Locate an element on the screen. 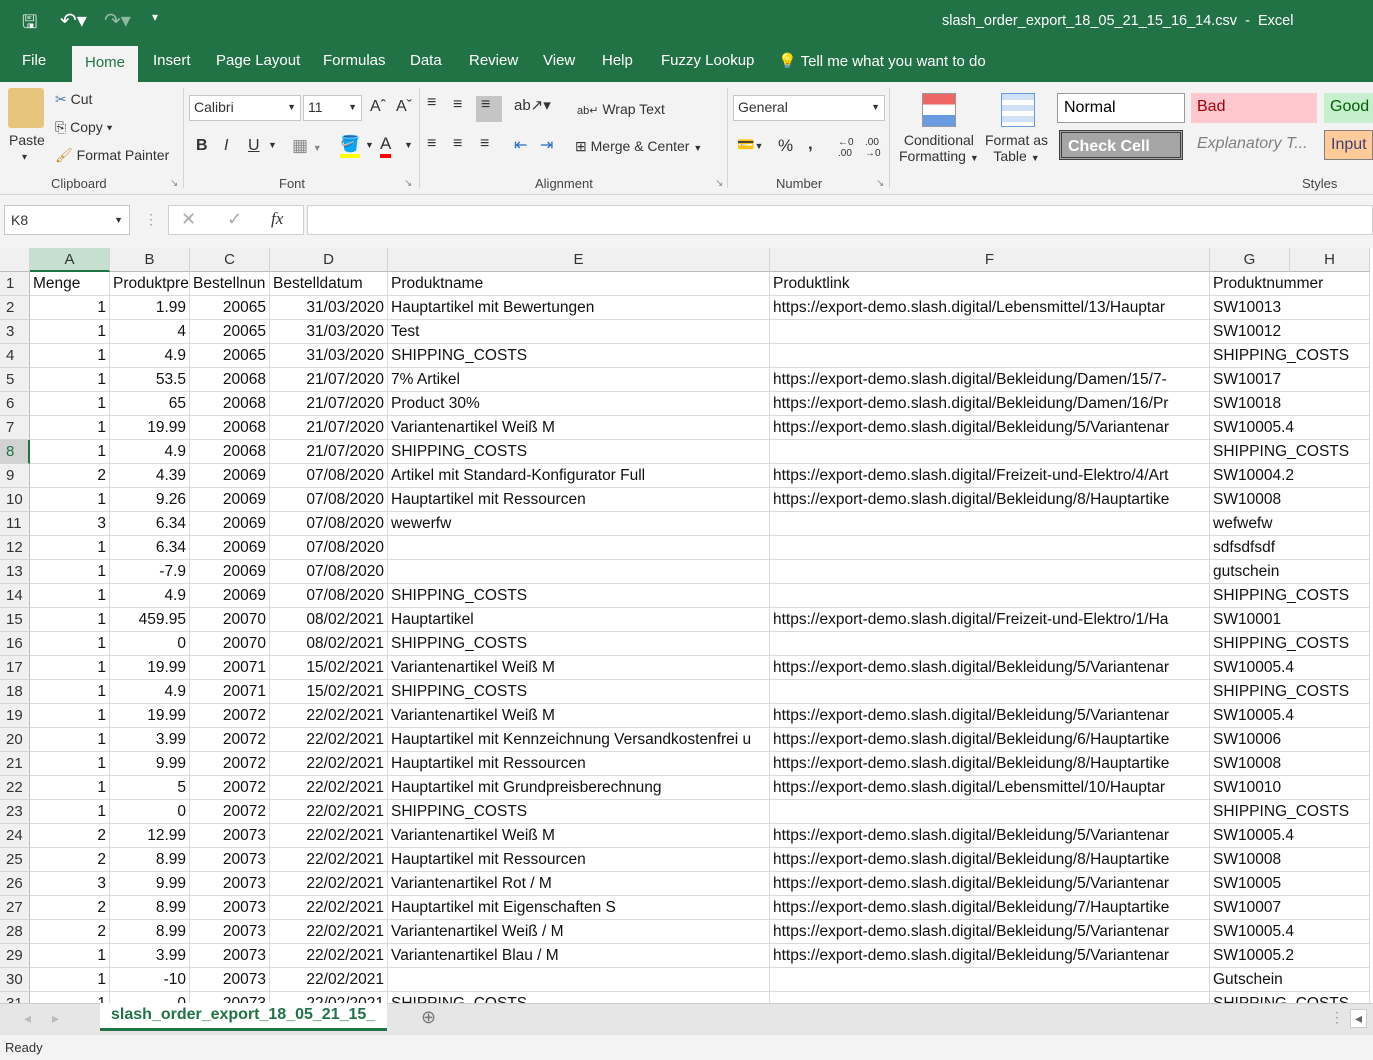  cell-g27: SW10007 is located at coordinates (1250, 908).